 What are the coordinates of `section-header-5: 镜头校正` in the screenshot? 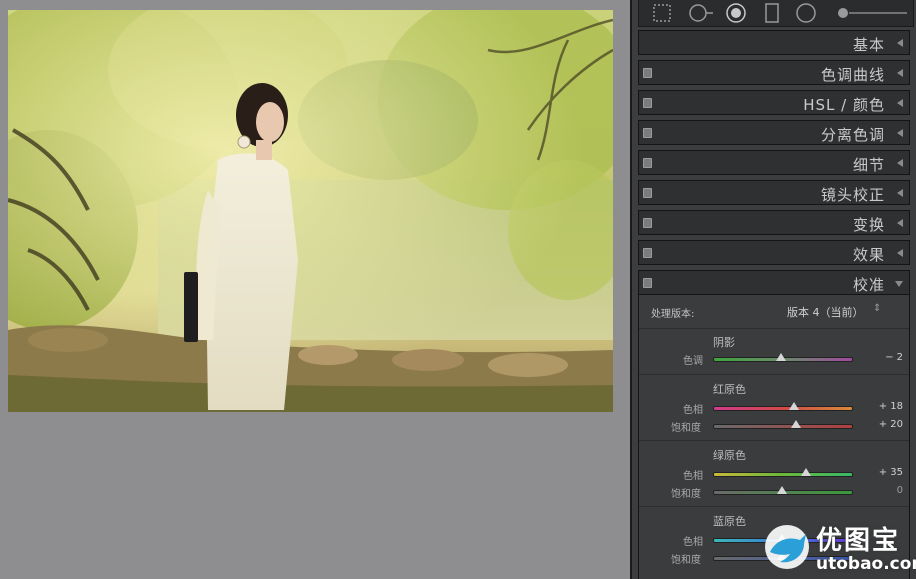 It's located at (774, 192).